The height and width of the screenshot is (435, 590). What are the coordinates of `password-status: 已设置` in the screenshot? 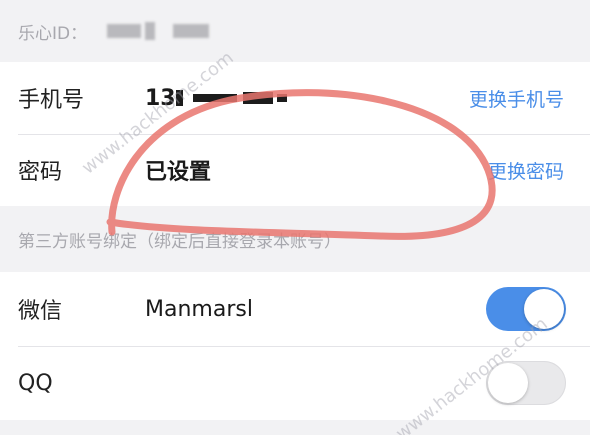 It's located at (178, 172).